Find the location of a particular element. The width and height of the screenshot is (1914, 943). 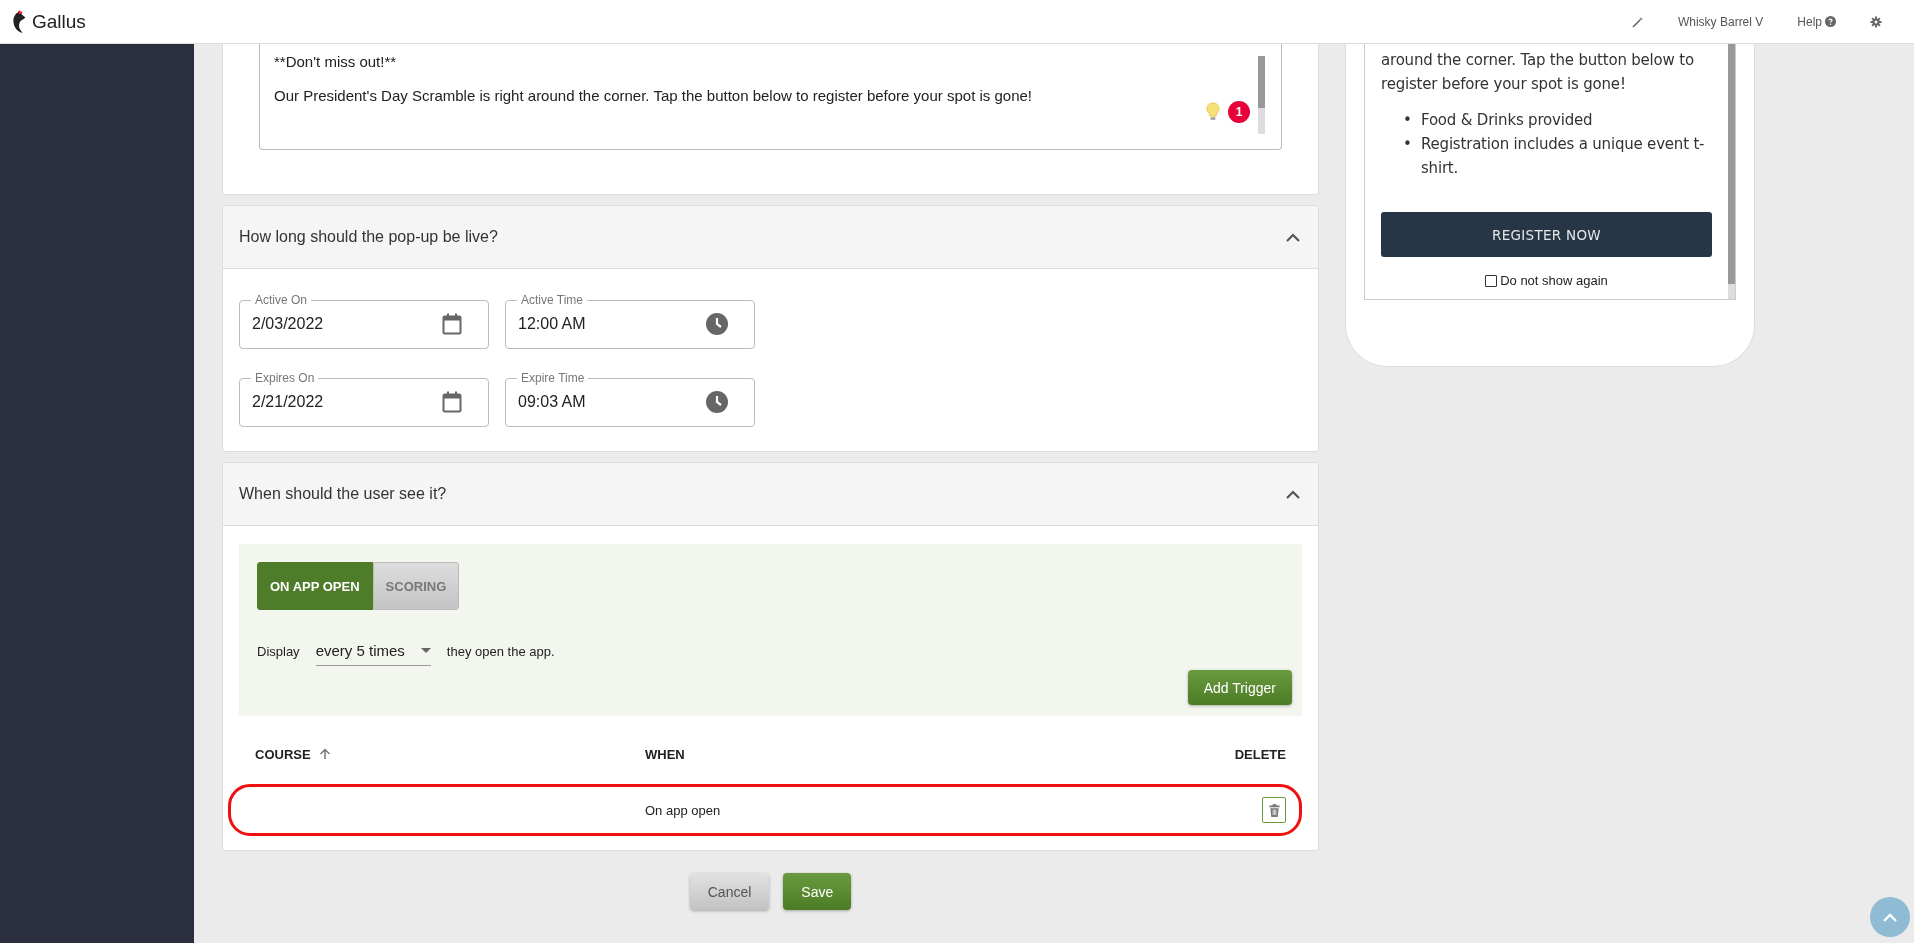

column-header: DELETE is located at coordinates (1259, 754).